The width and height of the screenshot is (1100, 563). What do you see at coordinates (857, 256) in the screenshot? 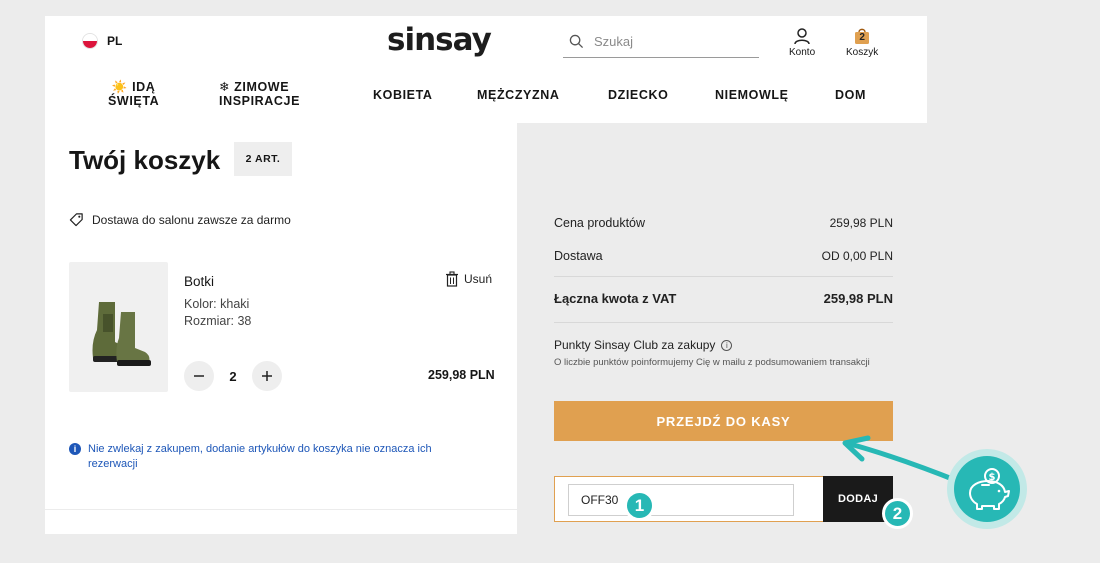
I see `shipping-value: OD 0,00 PLN` at bounding box center [857, 256].